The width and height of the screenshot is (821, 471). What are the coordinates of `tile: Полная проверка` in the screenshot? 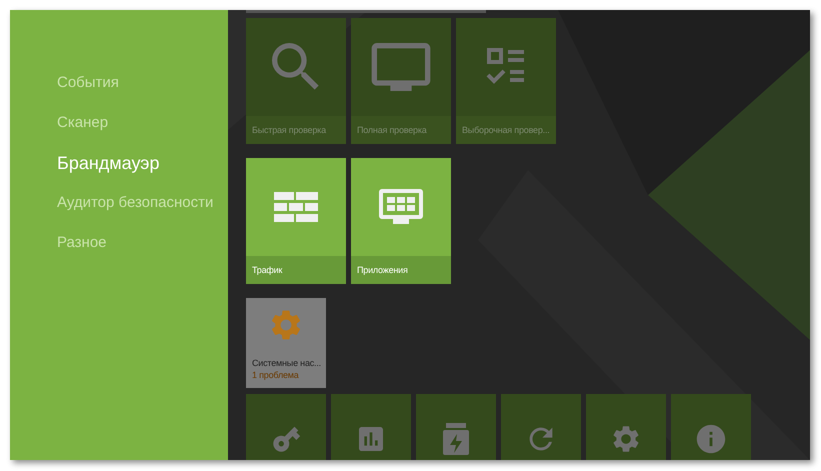 It's located at (401, 81).